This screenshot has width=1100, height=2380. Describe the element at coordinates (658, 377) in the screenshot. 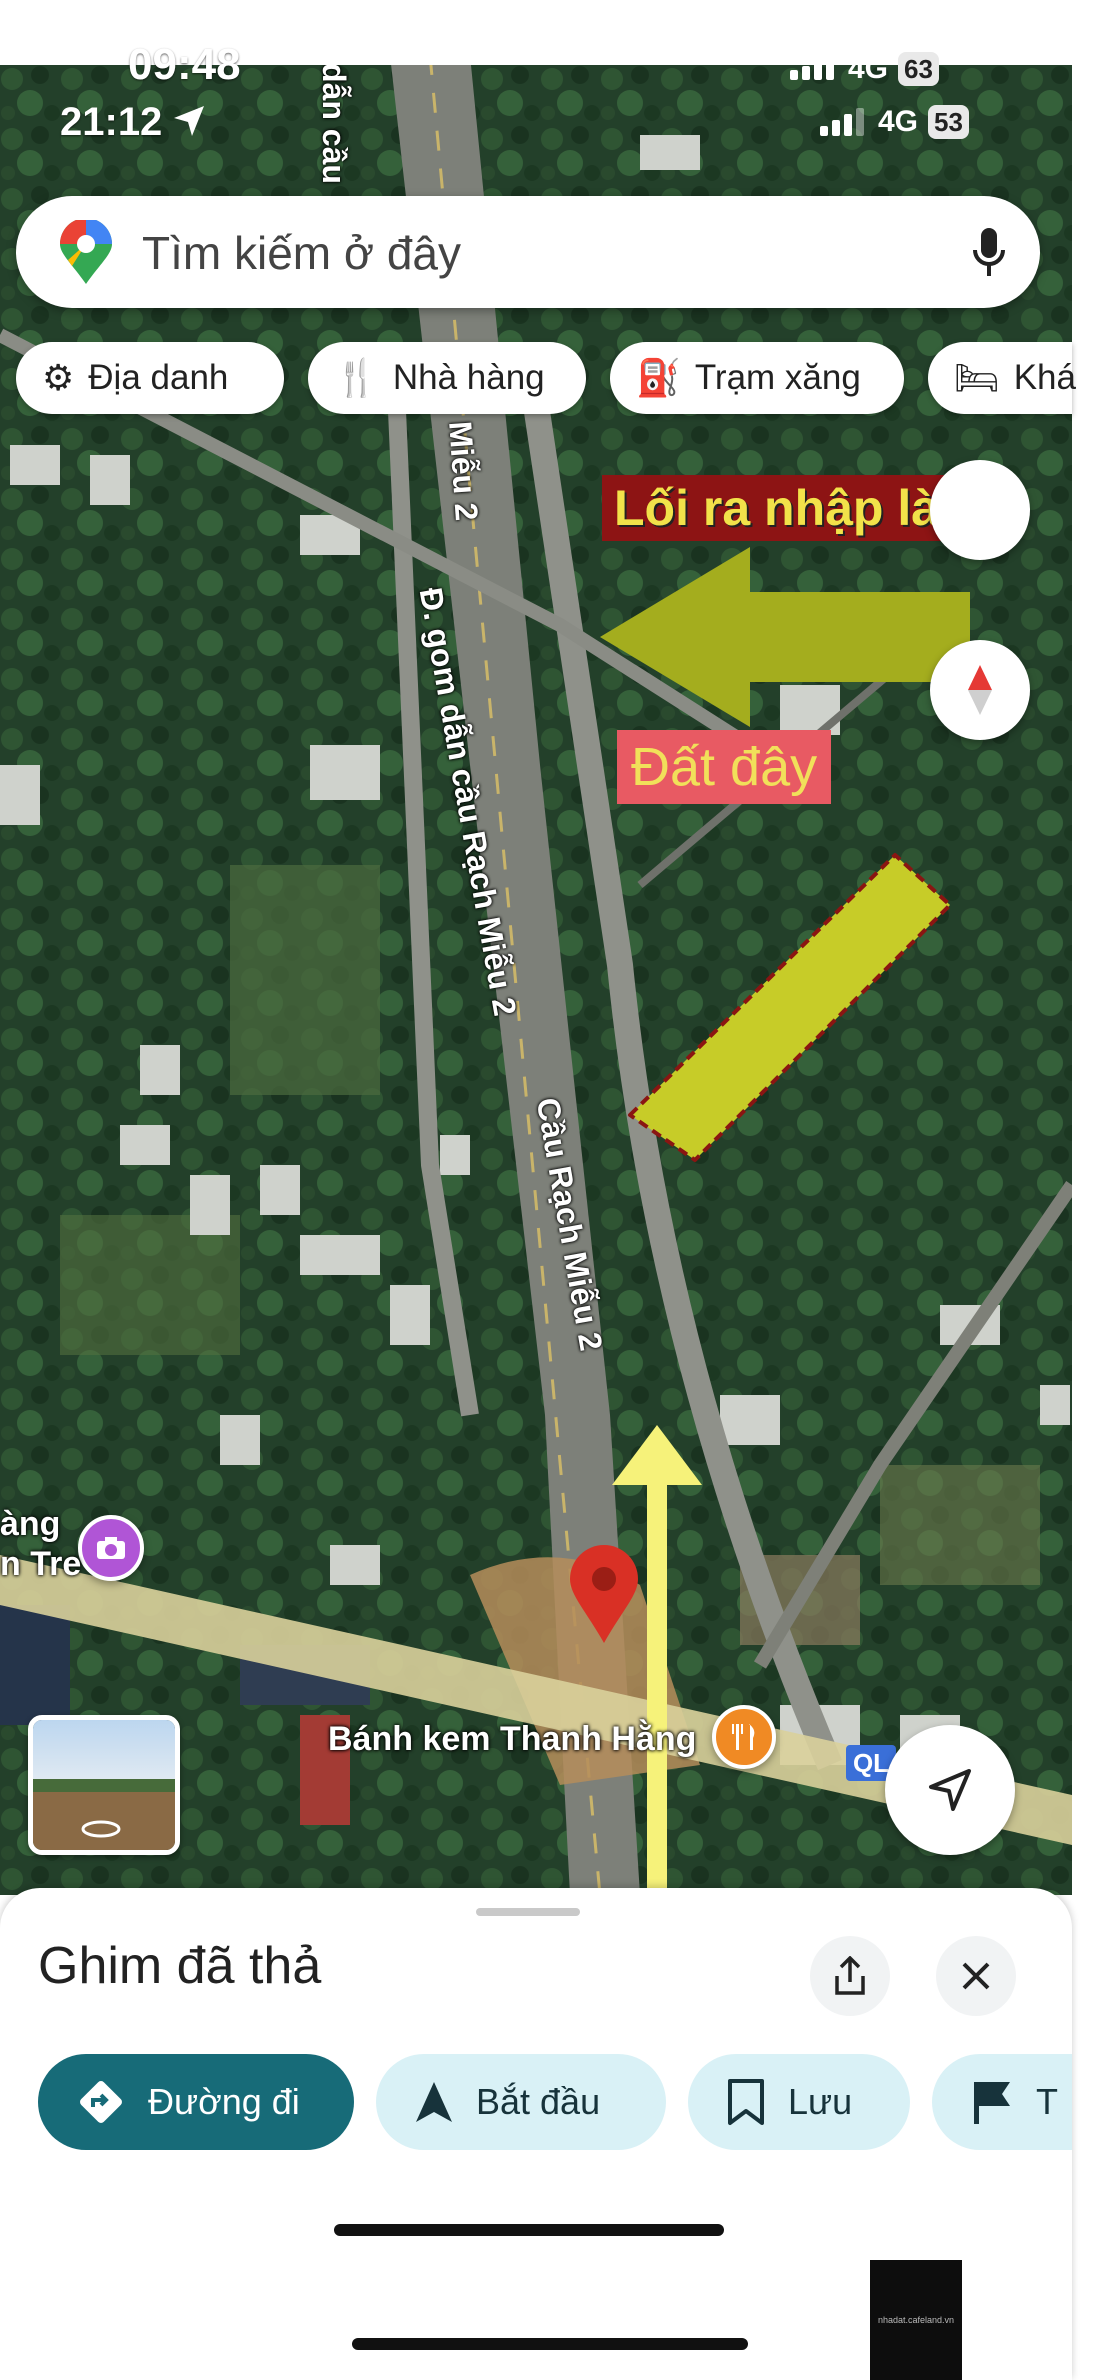

I see `gas-pump-icon: ⛽` at that location.